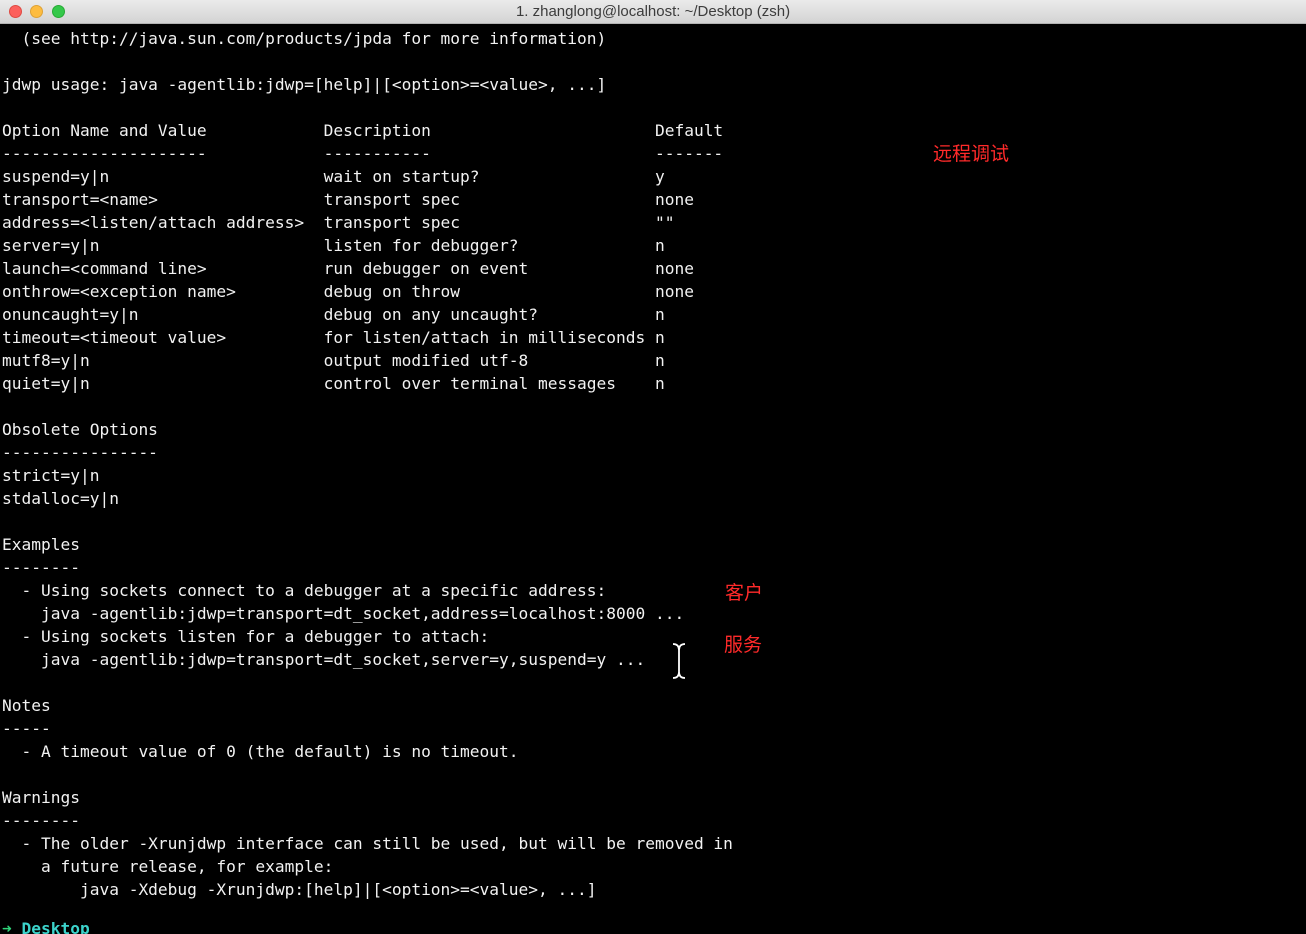 Image resolution: width=1306 pixels, height=934 pixels. Describe the element at coordinates (41, 544) in the screenshot. I see `terminal-line: Examples` at that location.